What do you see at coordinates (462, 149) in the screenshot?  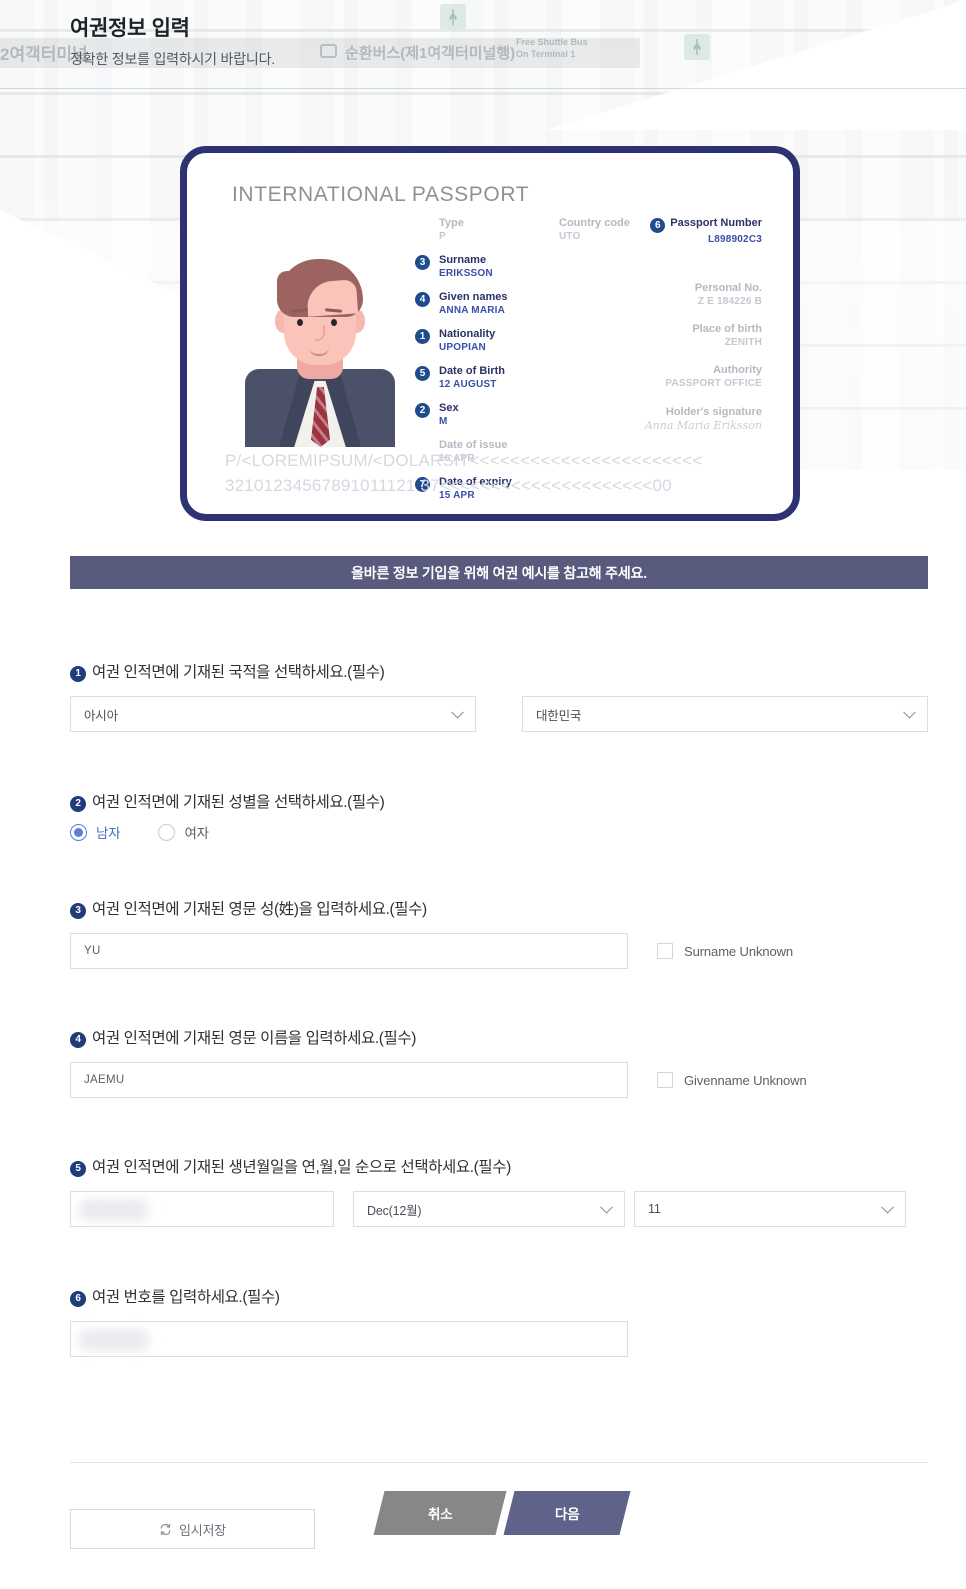 I see `passport-stripe-red` at bounding box center [462, 149].